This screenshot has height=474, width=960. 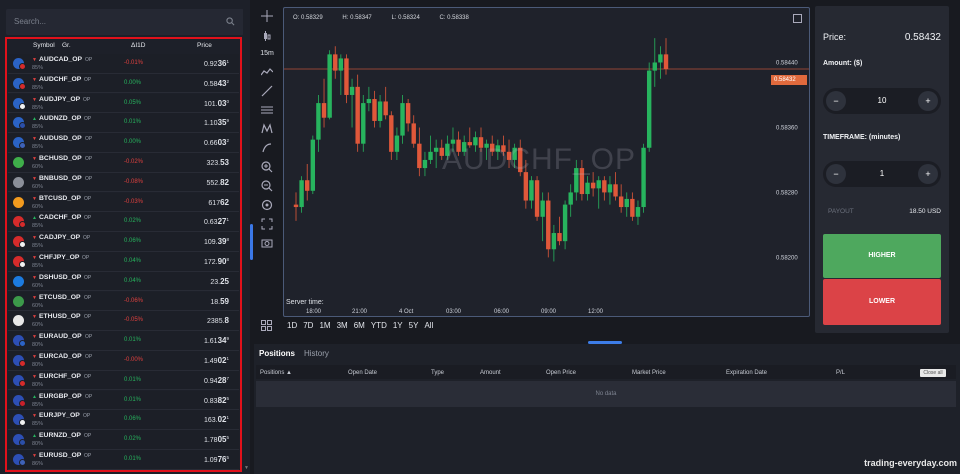 What do you see at coordinates (305, 302) in the screenshot?
I see `server-time-label: Server time:` at bounding box center [305, 302].